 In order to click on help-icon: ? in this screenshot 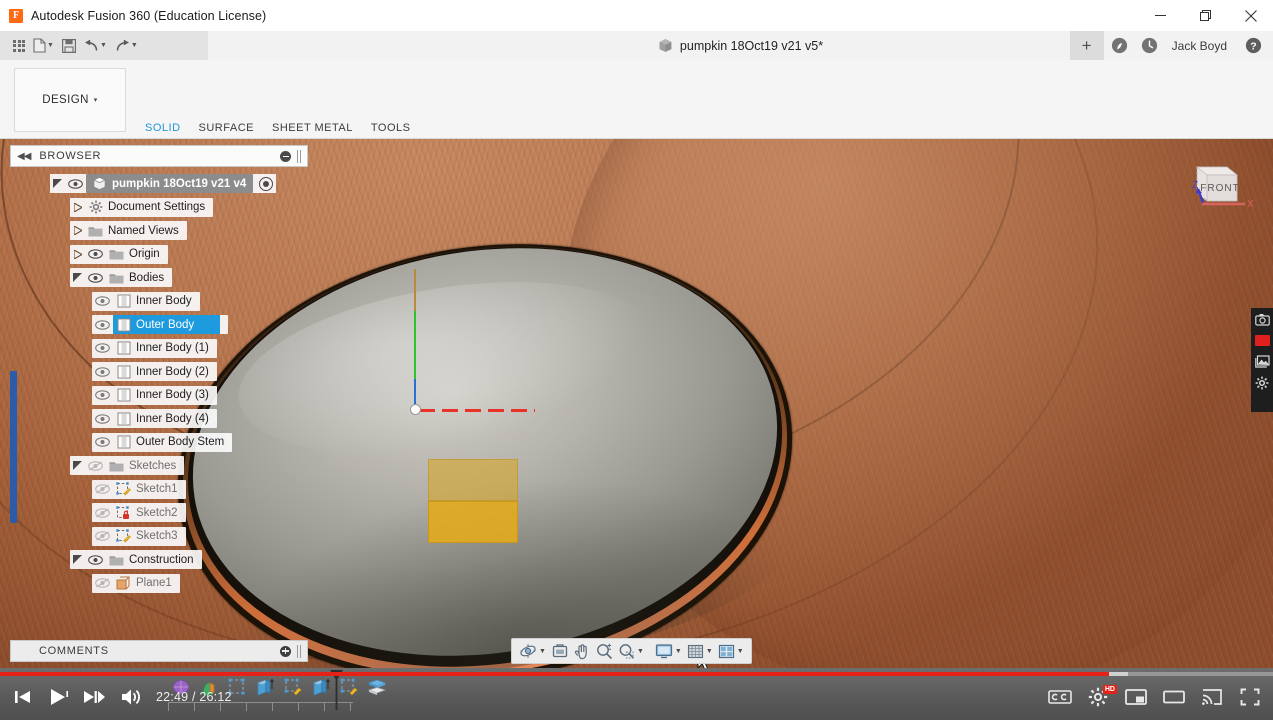, I will do `click(1253, 45)`.